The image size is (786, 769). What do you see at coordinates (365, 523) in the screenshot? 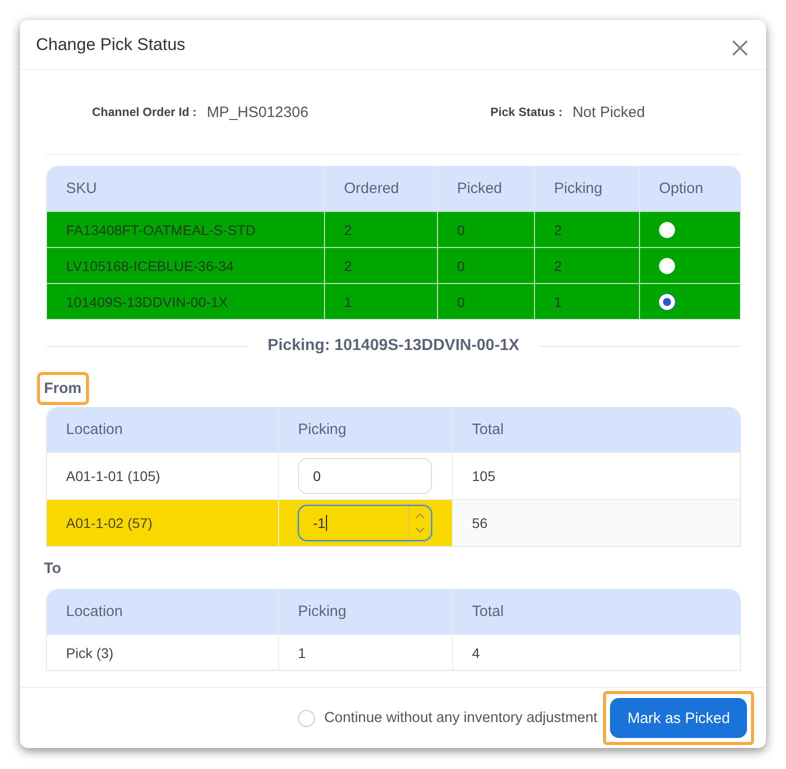
I see `quantity-field: -1` at bounding box center [365, 523].